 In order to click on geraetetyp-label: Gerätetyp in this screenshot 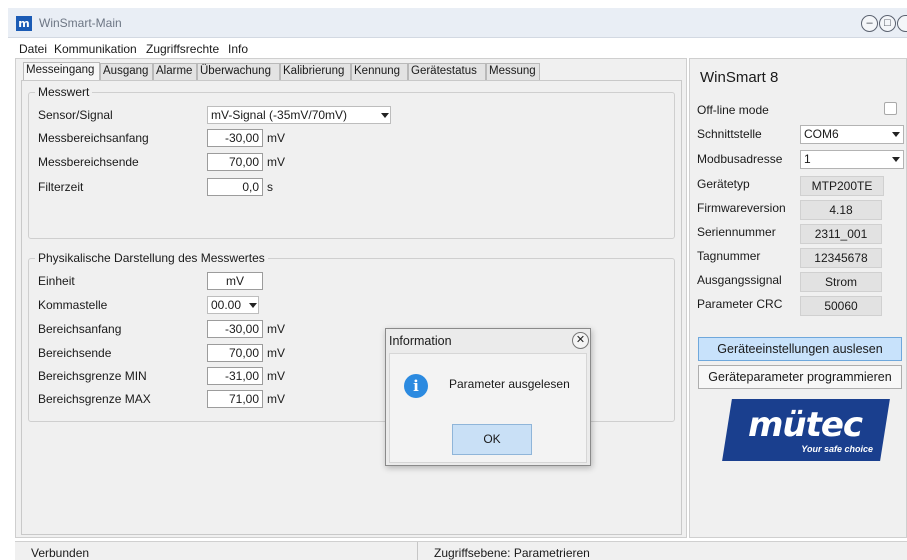, I will do `click(723, 184)`.